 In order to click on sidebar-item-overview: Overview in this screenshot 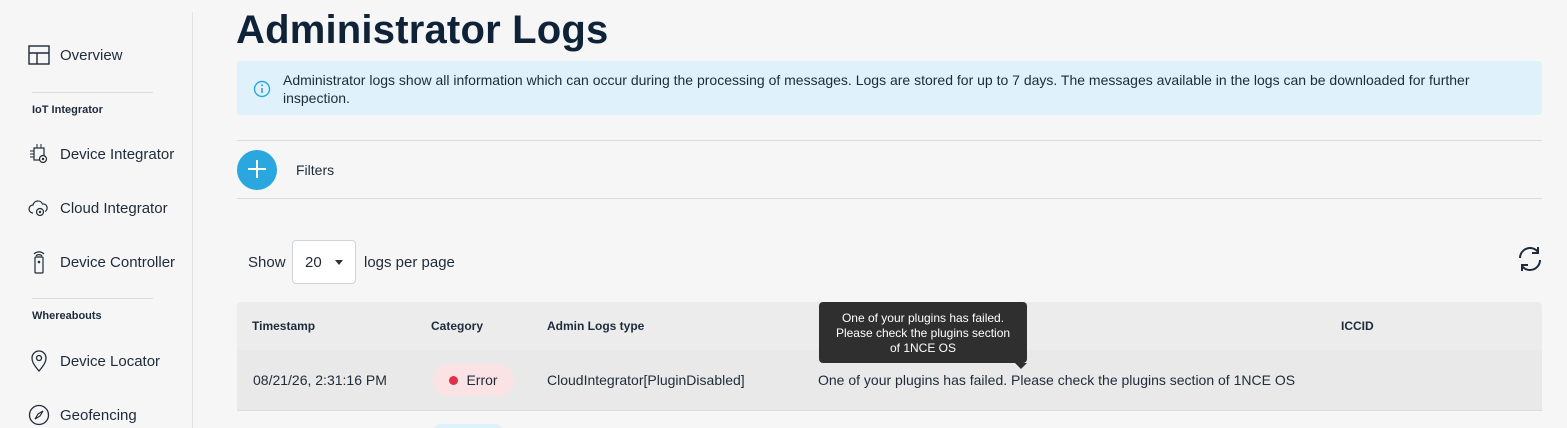, I will do `click(75, 55)`.